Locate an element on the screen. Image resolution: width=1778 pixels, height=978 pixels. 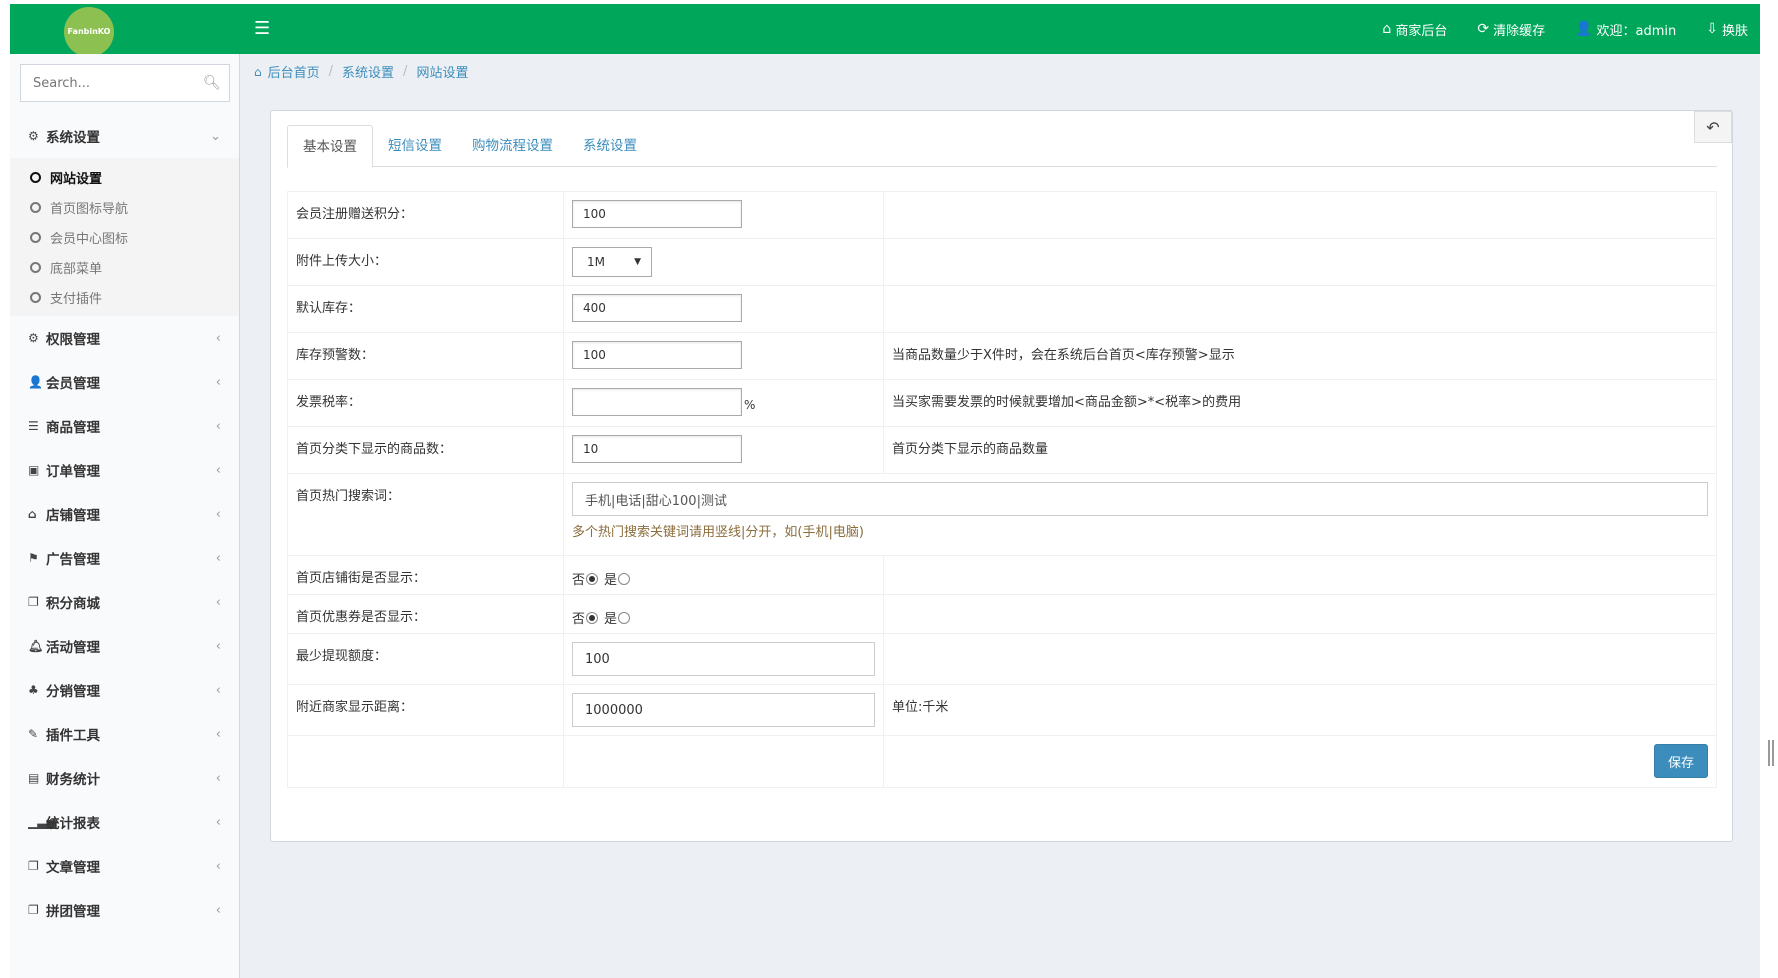
nav-user: 👤 欢迎：admin is located at coordinates (1625, 29).